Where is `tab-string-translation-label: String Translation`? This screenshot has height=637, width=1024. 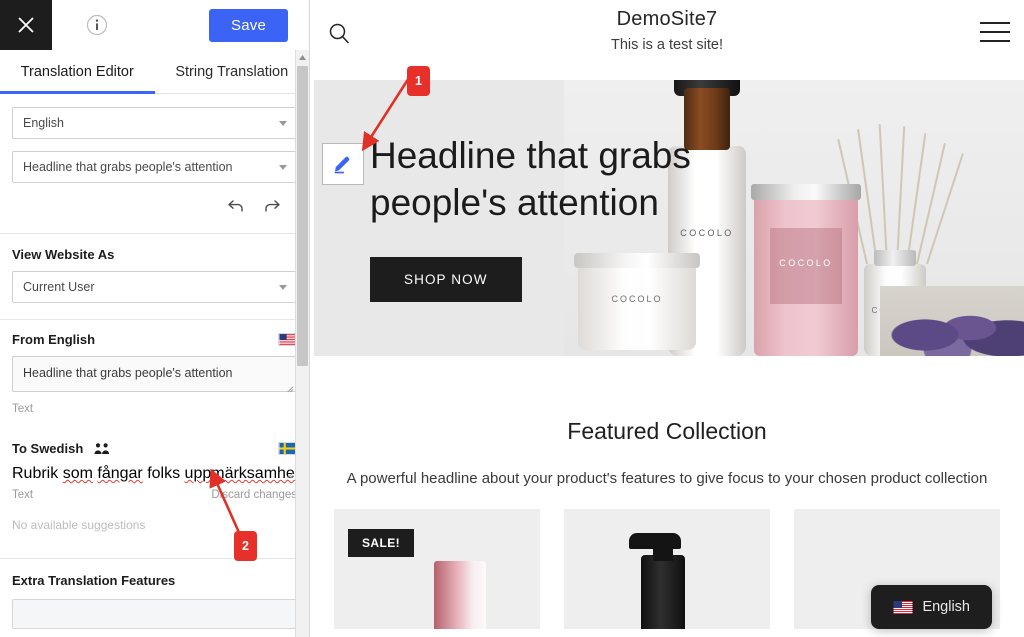 tab-string-translation-label: String Translation is located at coordinates (232, 71).